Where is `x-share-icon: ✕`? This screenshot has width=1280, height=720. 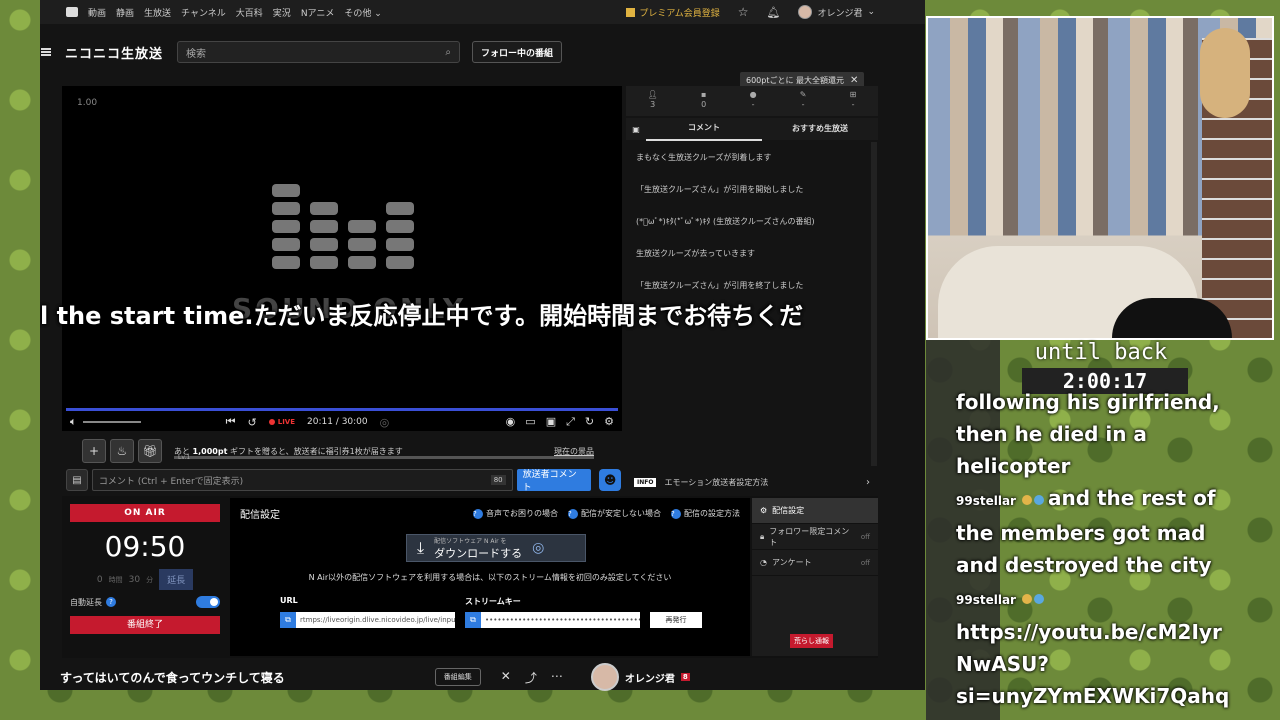
x-share-icon: ✕ is located at coordinates (506, 677).